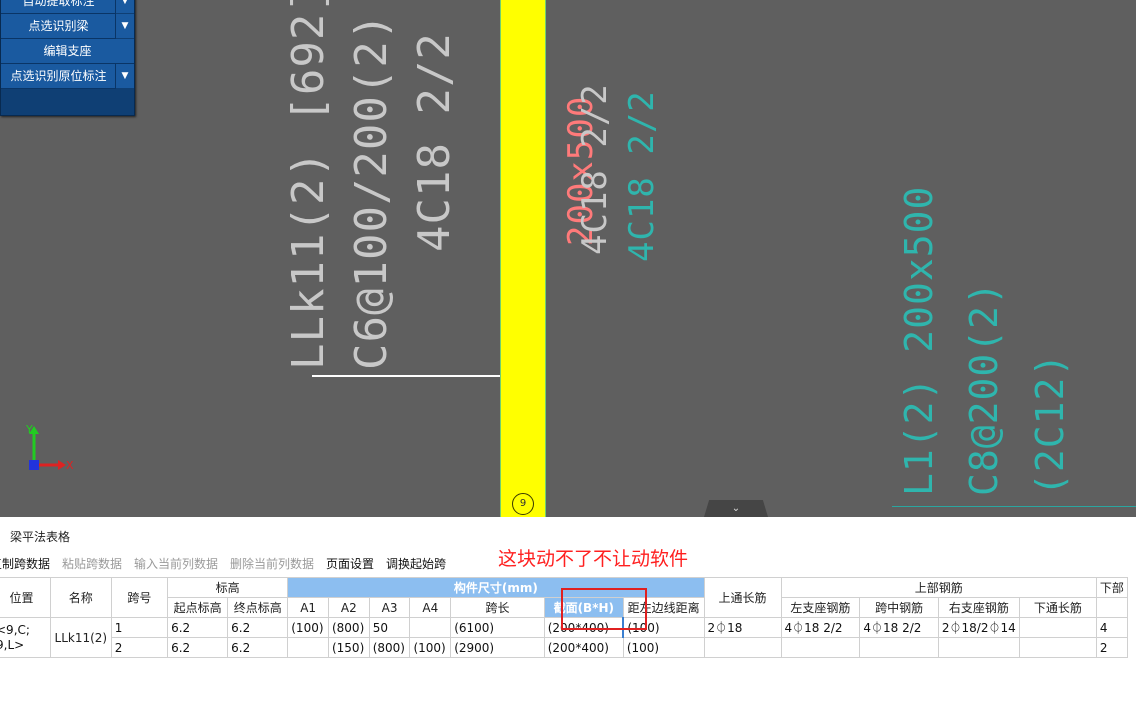 This screenshot has width=1136, height=709. What do you see at coordinates (389, 607) in the screenshot?
I see `header-a3: A3` at bounding box center [389, 607].